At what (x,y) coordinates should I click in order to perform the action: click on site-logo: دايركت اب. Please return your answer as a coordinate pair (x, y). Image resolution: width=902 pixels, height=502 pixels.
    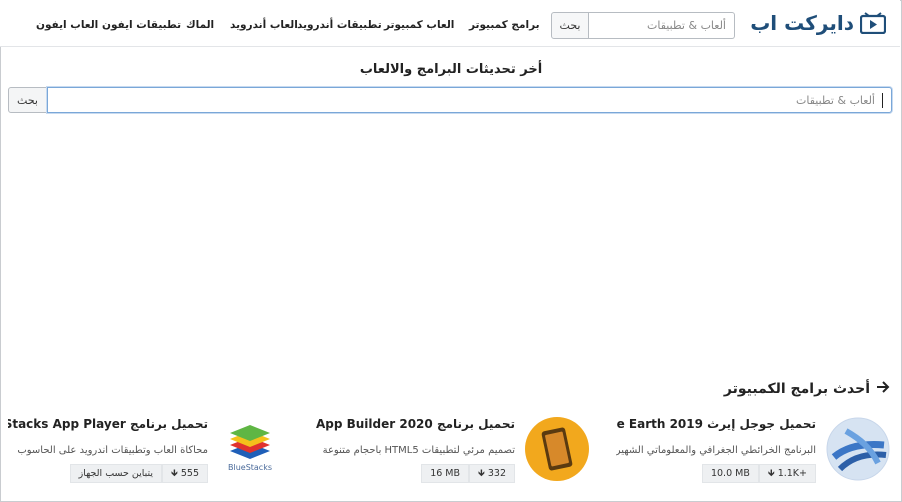
    Looking at the image, I should click on (818, 23).